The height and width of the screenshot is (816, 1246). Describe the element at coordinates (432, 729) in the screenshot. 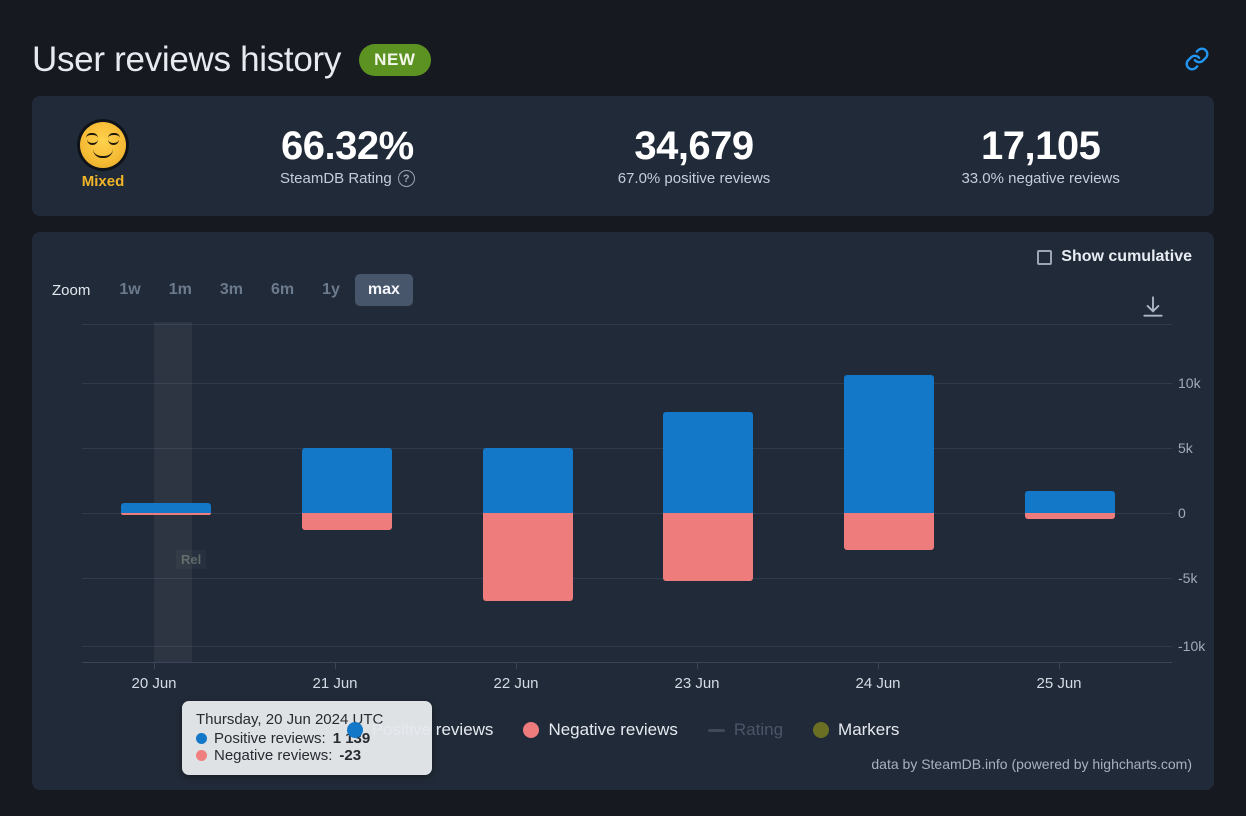

I see `legend-label-positive: Positive reviews` at that location.